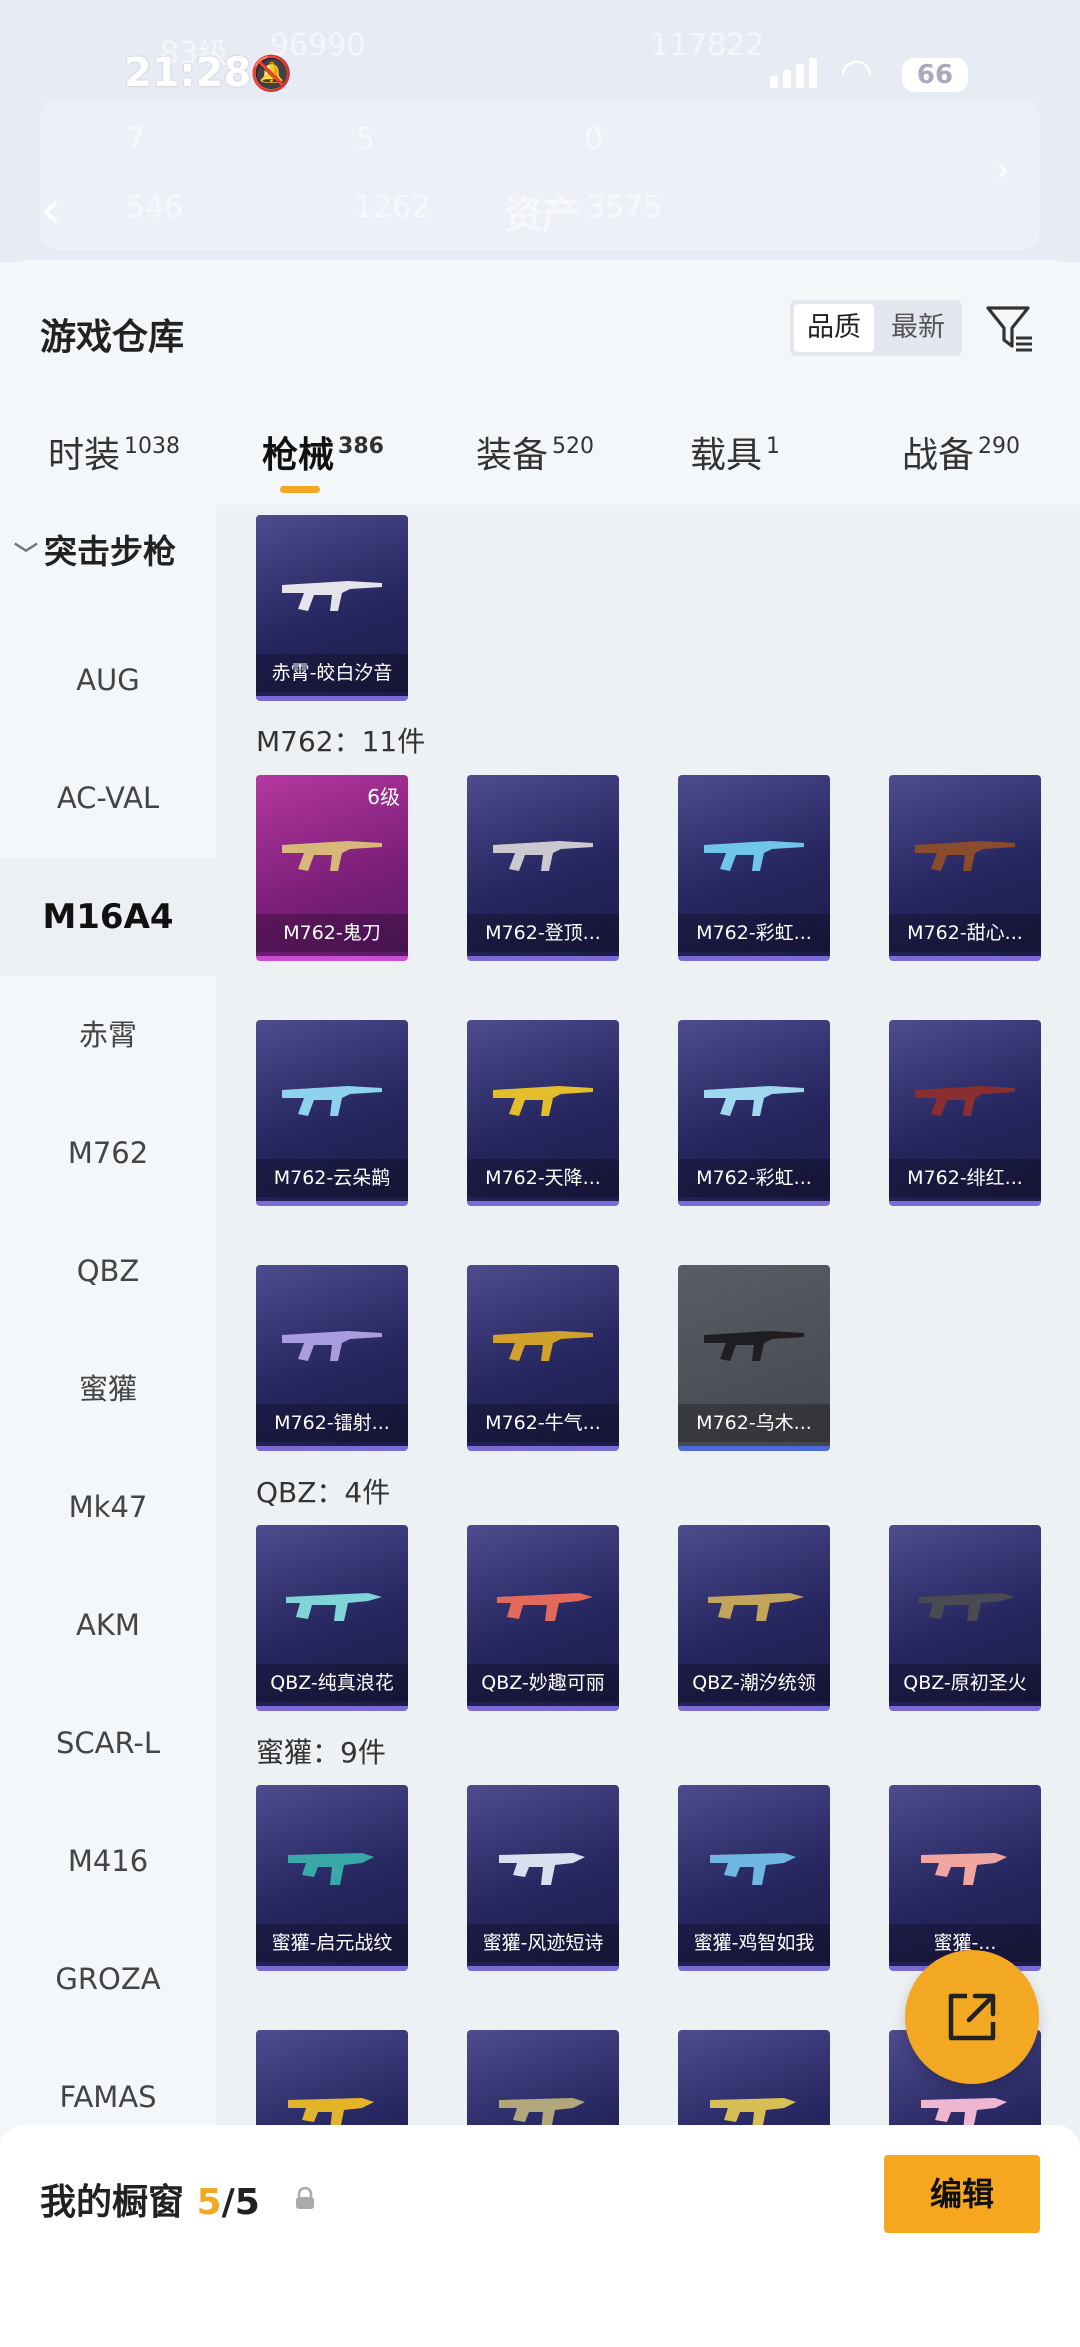 Image resolution: width=1080 pixels, height=2347 pixels. I want to click on share-button, so click(972, 2017).